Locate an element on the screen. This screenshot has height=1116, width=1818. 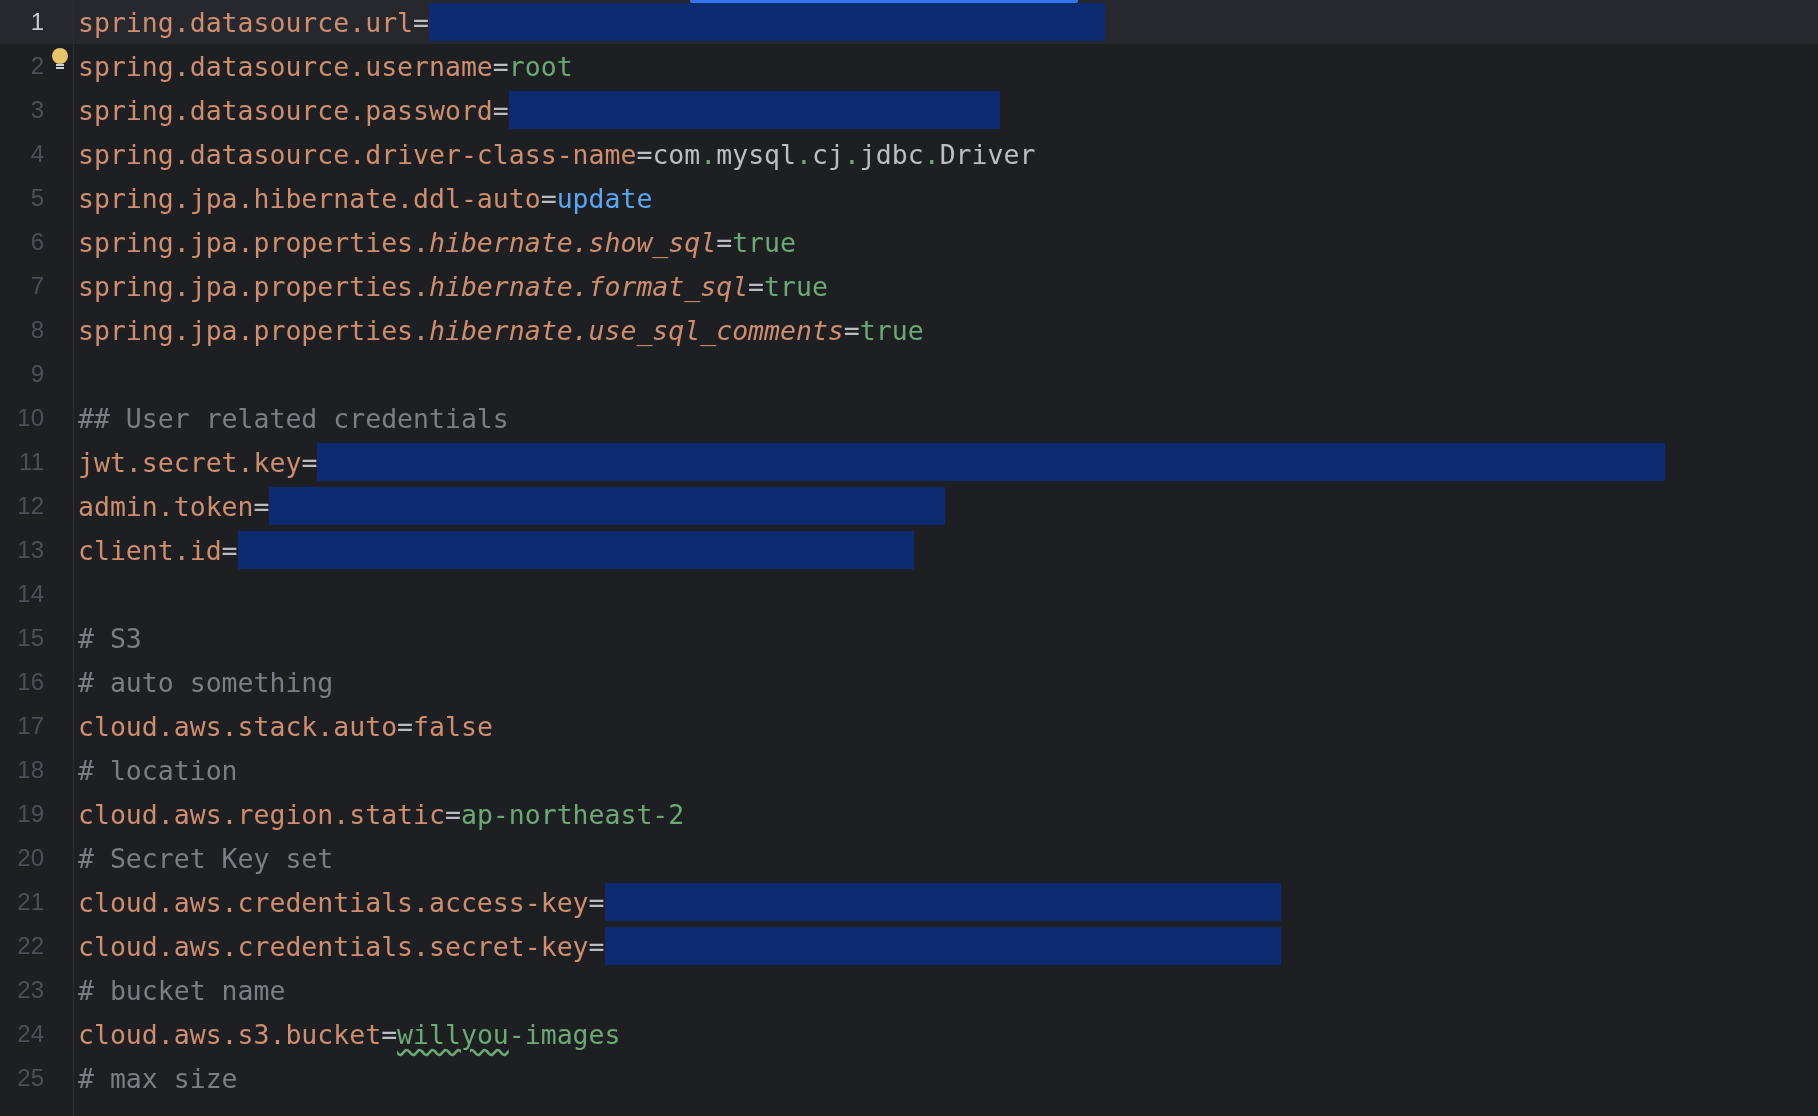
property-key: cloud.aws.region.static is located at coordinates (261, 814).